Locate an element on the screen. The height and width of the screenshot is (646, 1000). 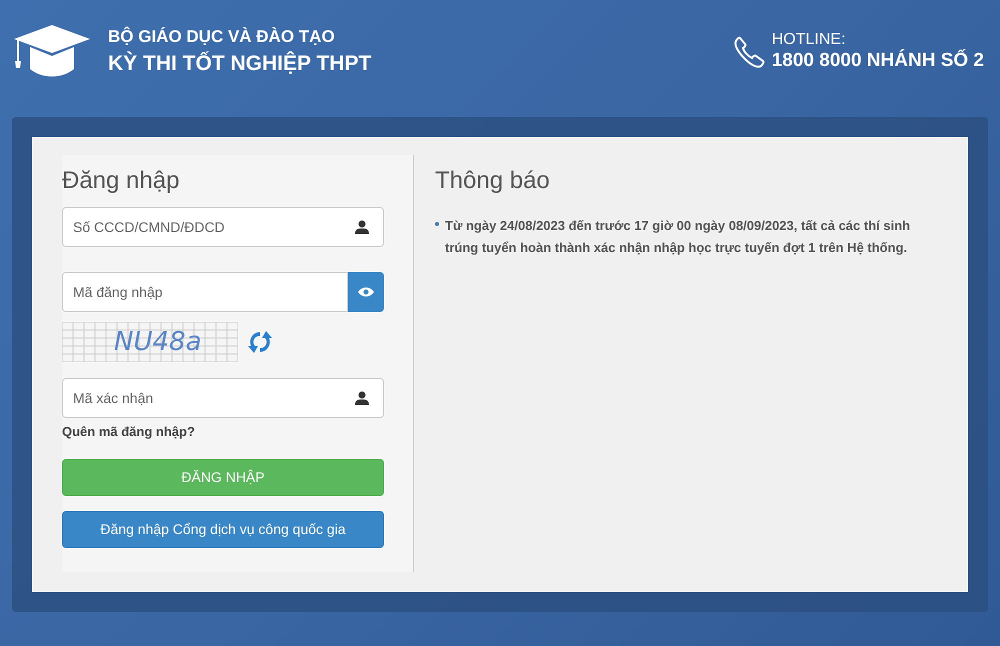
id-number-field: Số CCCD/CMND/ĐDCD is located at coordinates (223, 227).